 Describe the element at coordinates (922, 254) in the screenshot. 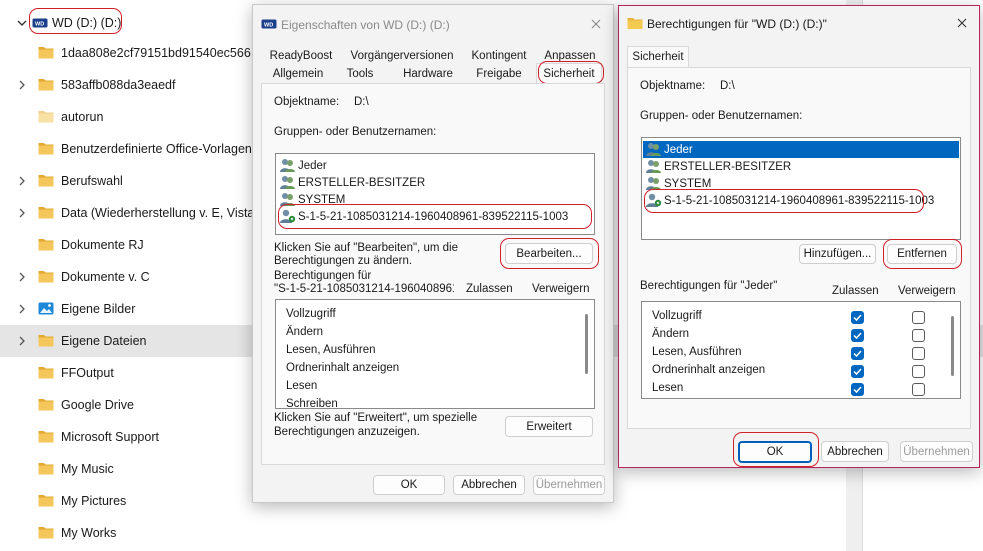

I see `remove-button: Entfernen` at that location.